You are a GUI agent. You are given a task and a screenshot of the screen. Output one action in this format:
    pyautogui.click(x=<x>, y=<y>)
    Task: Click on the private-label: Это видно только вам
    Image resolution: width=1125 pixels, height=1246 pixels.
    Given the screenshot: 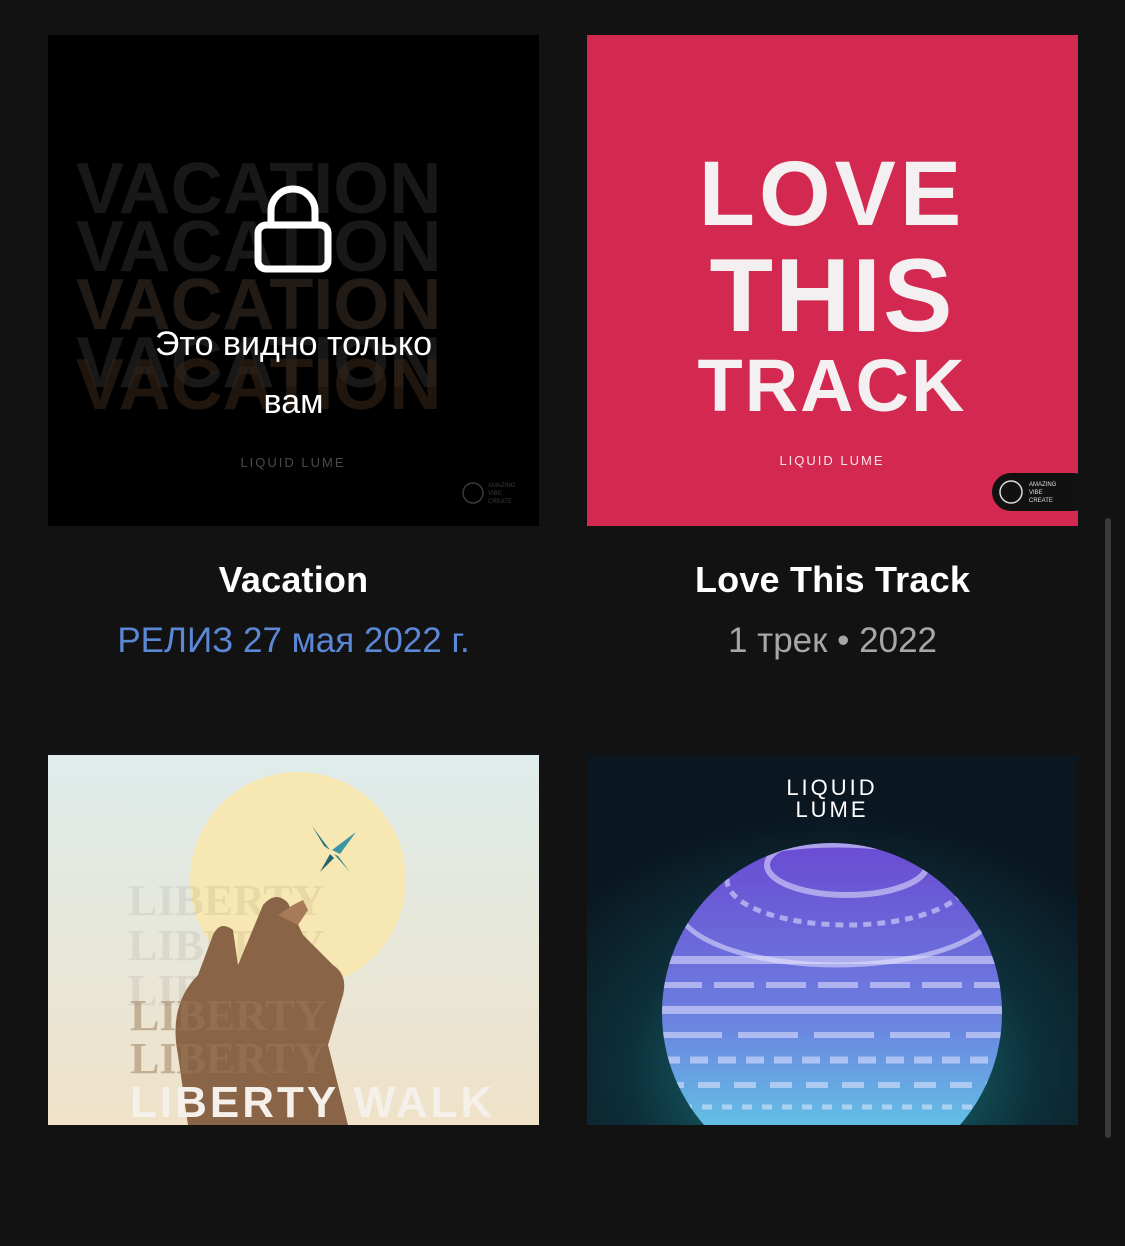 What is the action you would take?
    pyautogui.click(x=293, y=373)
    